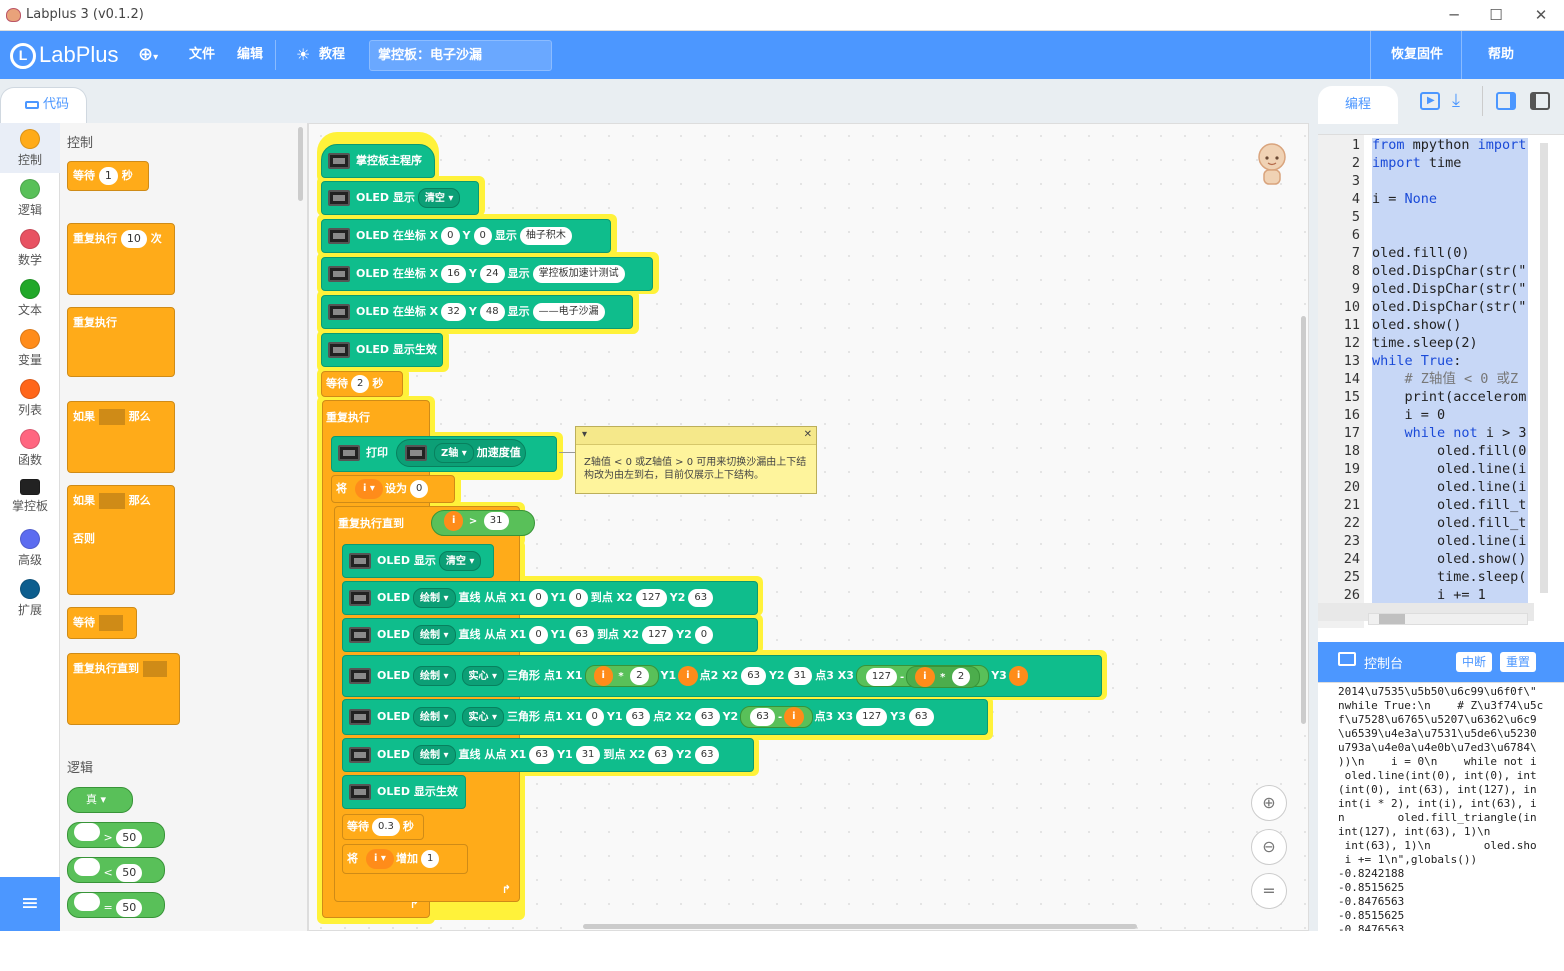  Describe the element at coordinates (30, 148) in the screenshot. I see `category-control: 控制` at that location.